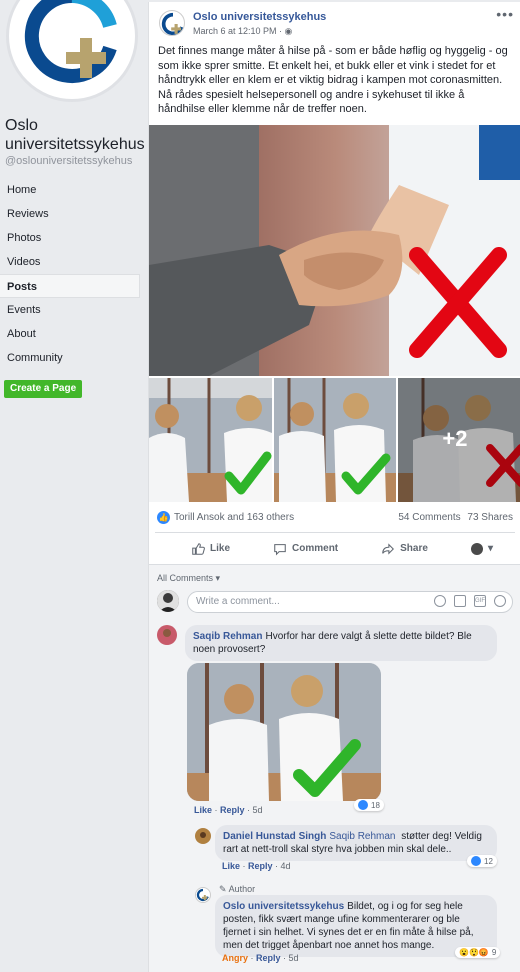 The width and height of the screenshot is (520, 972). Describe the element at coordinates (440, 601) in the screenshot. I see `emoji-icon` at that location.